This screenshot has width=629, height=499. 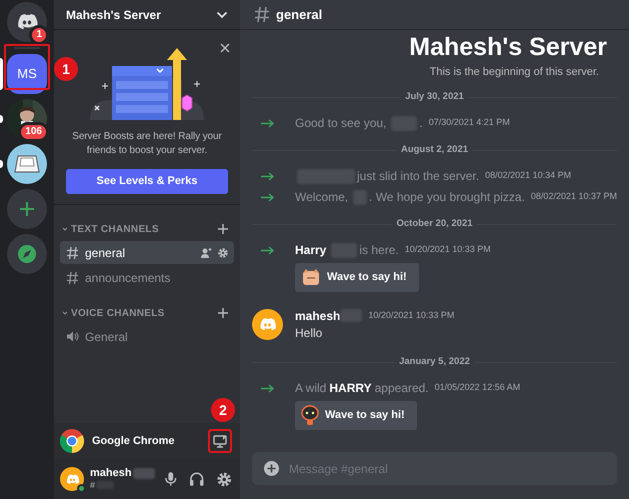 What do you see at coordinates (317, 315) in the screenshot?
I see `author-name: mahesh` at bounding box center [317, 315].